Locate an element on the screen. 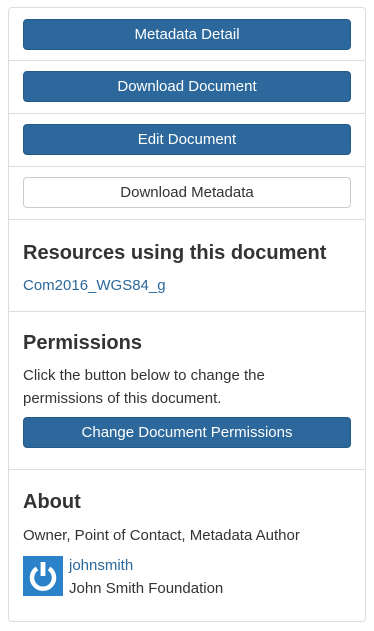 The height and width of the screenshot is (631, 374). about-roles: Owner, Point of Contact, Metadata Author is located at coordinates (161, 535).